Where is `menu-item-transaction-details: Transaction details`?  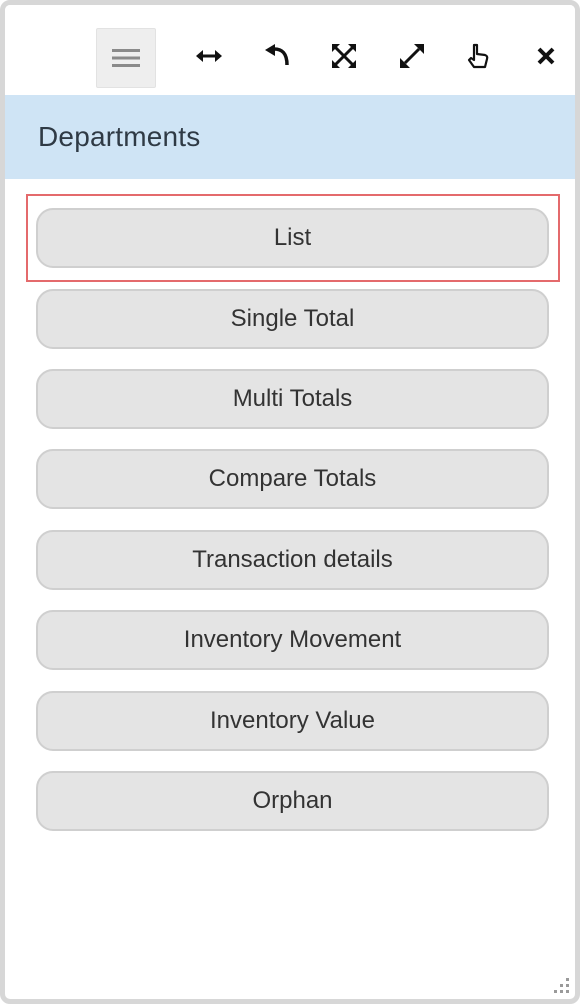
menu-item-transaction-details: Transaction details is located at coordinates (292, 560).